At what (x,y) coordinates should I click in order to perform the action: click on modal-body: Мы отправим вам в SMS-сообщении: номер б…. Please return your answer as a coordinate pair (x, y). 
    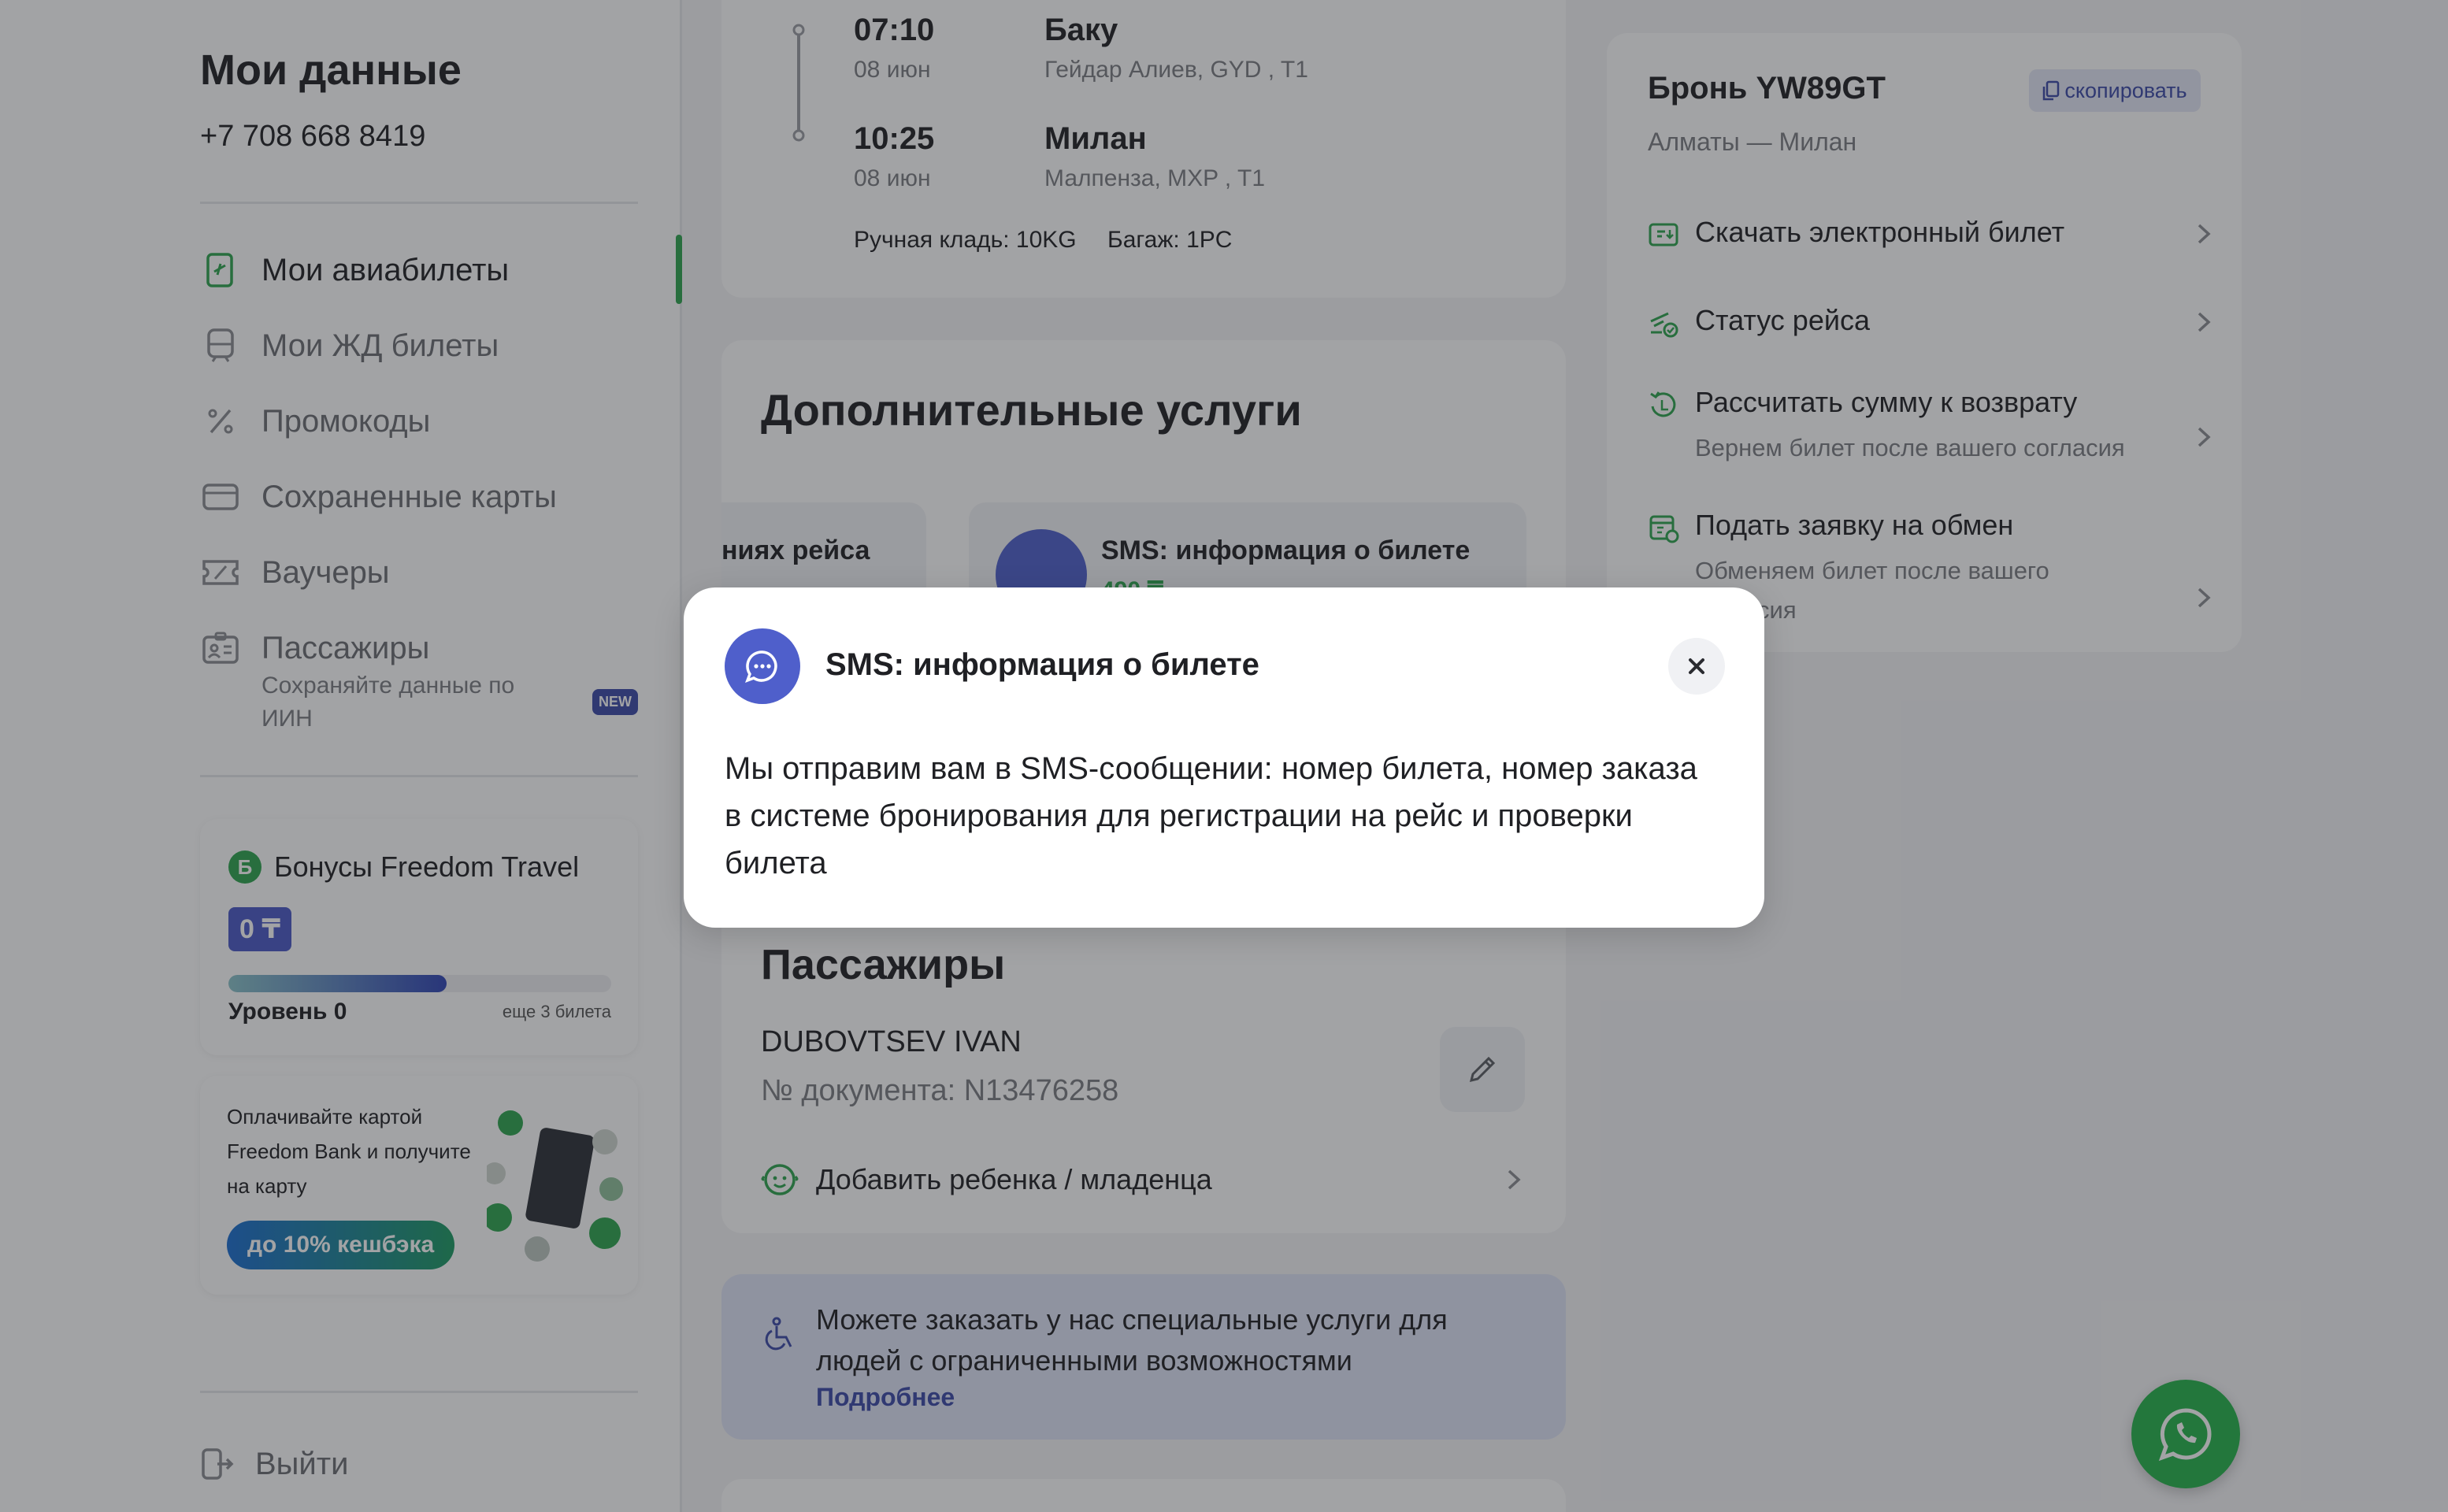
    Looking at the image, I should click on (1211, 815).